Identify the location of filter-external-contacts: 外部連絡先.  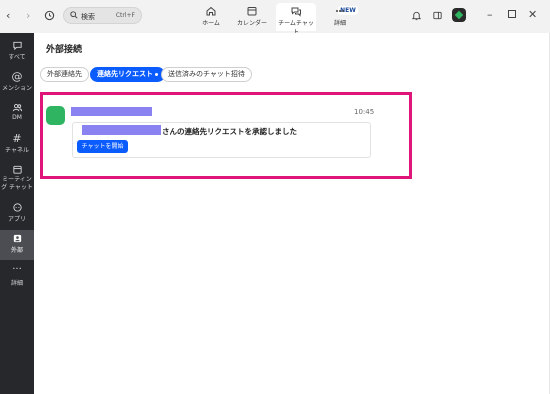
(64, 74).